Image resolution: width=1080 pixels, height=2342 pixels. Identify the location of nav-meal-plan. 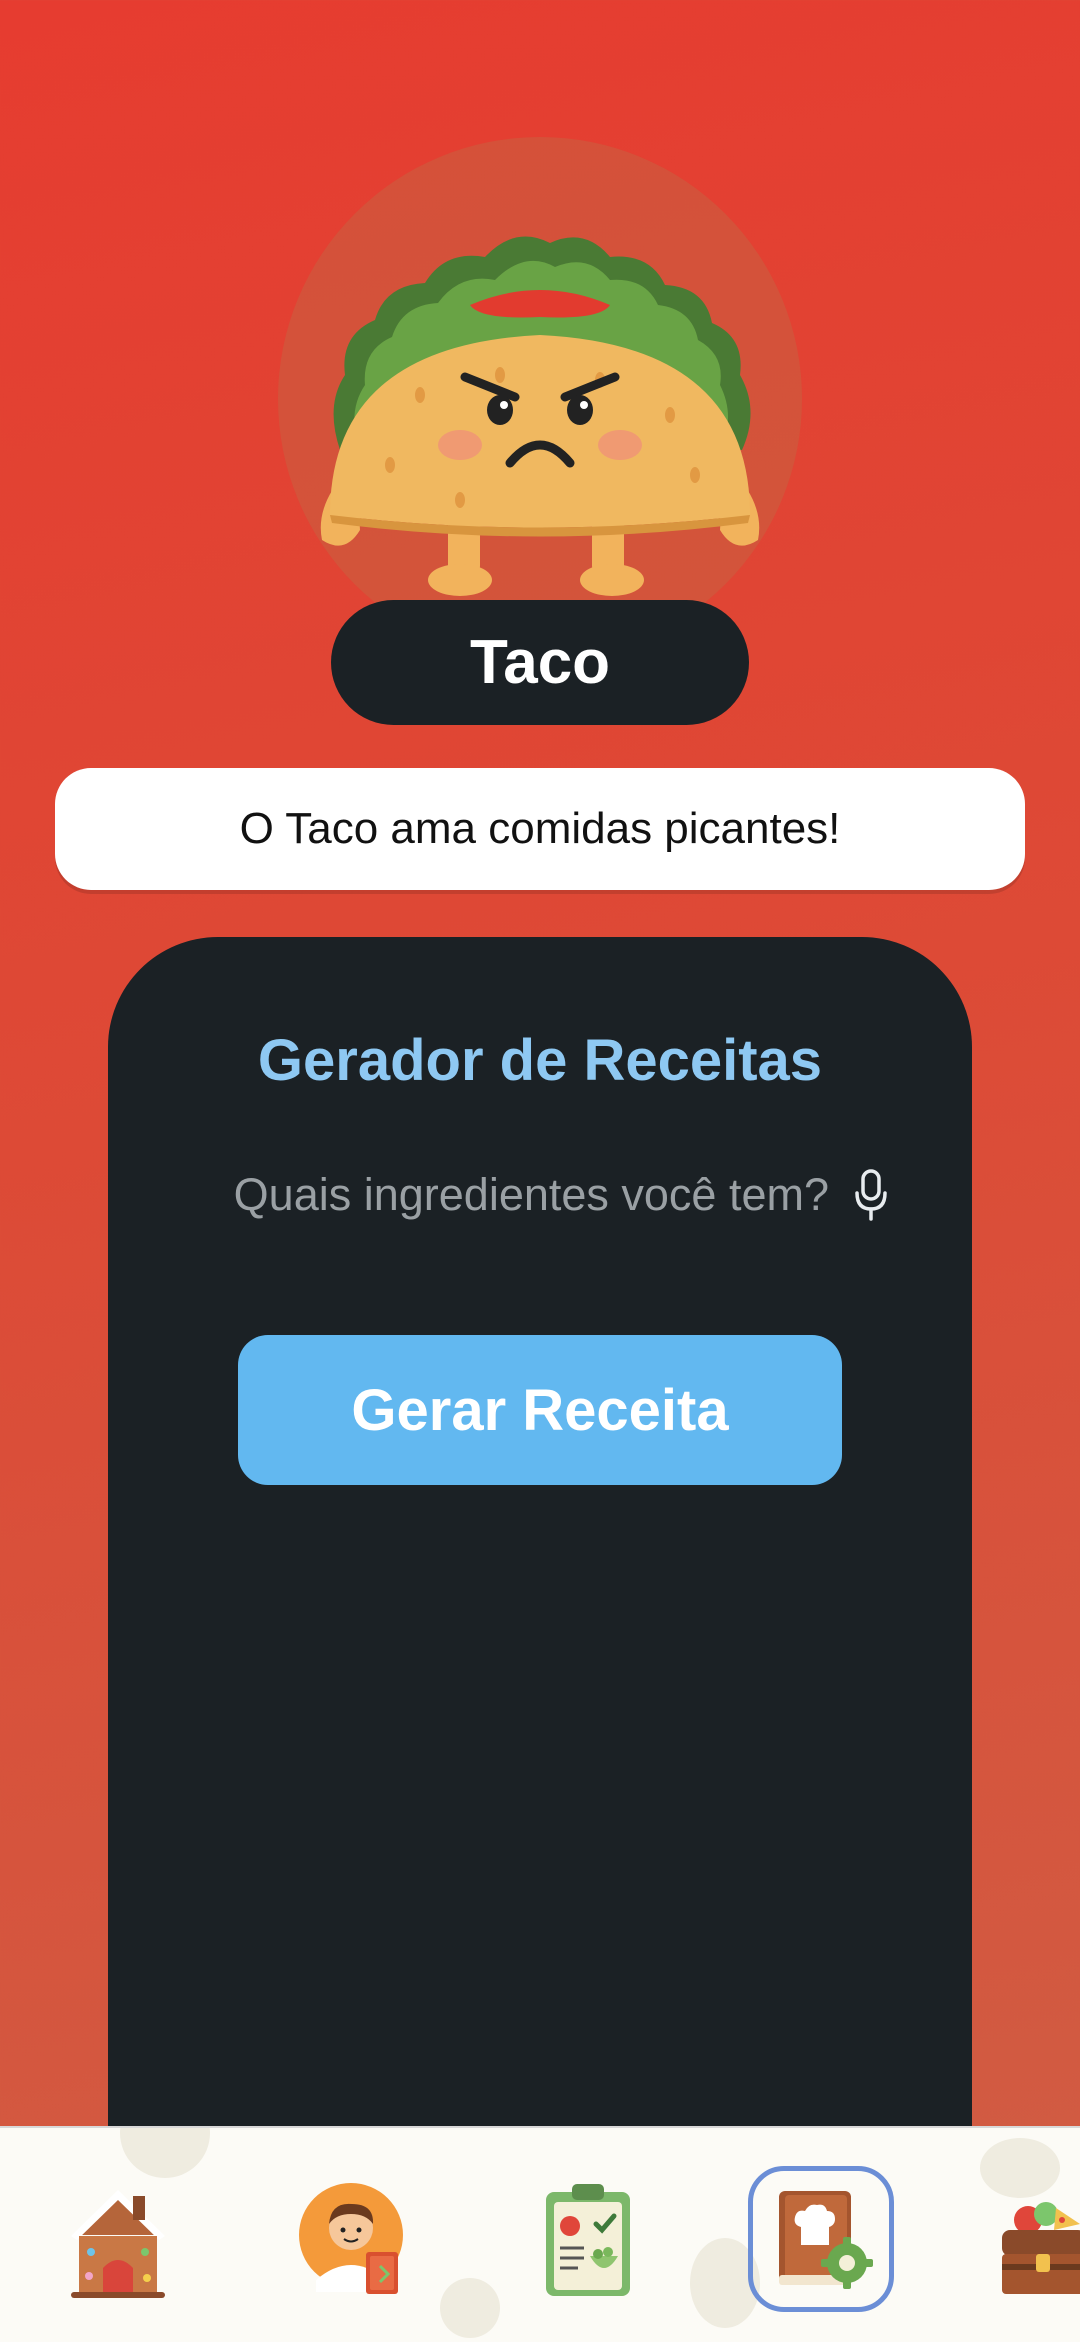
(588, 2240).